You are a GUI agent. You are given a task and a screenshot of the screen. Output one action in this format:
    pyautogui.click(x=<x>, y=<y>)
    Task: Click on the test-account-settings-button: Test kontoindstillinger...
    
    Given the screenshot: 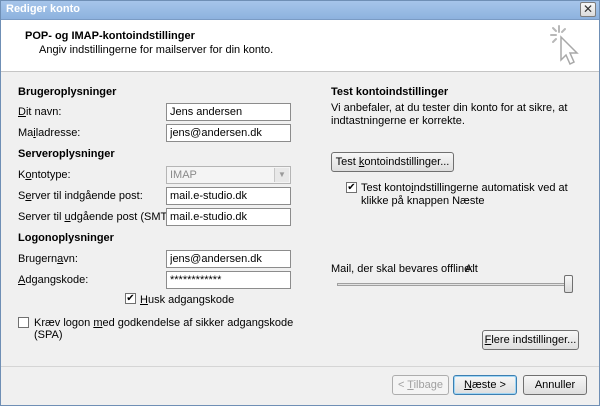 What is the action you would take?
    pyautogui.click(x=392, y=162)
    